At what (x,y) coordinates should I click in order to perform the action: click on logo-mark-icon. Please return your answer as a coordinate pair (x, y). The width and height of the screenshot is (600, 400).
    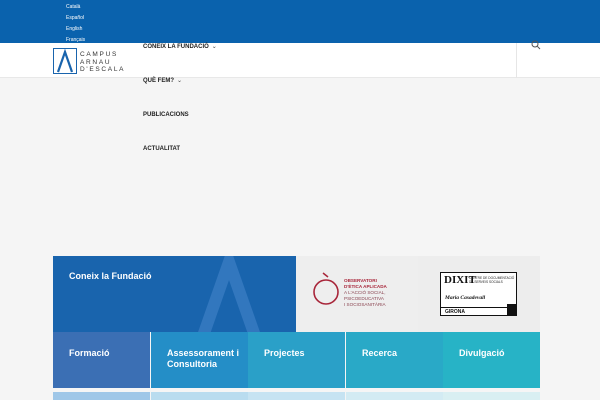
    Looking at the image, I should click on (65, 61).